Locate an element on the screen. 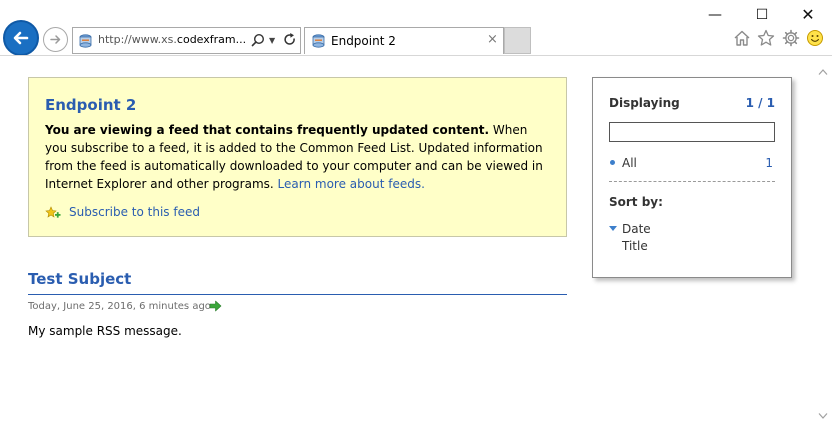 The image size is (832, 443). feed-item-body: My sample RSS message. is located at coordinates (105, 331).